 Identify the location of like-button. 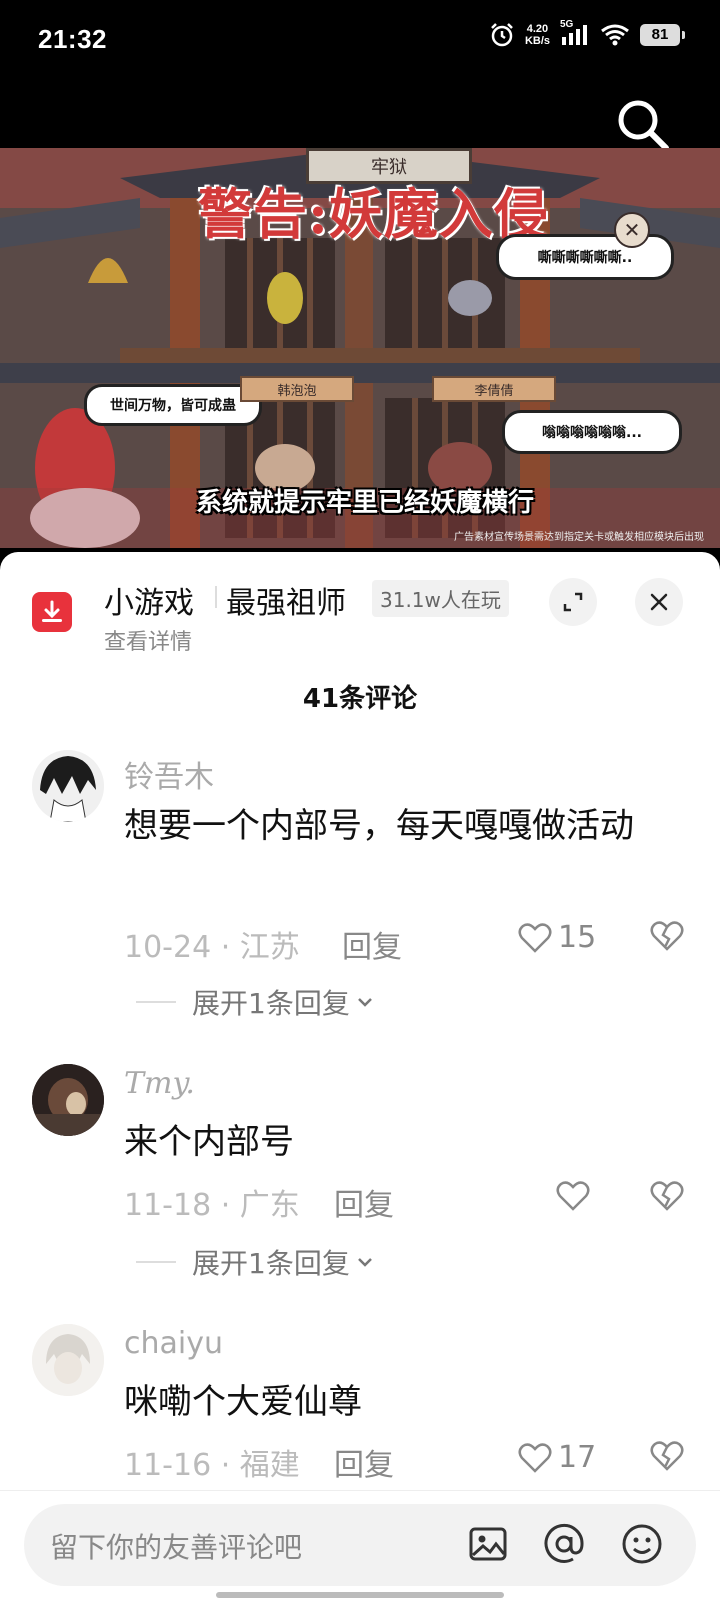
(573, 1196).